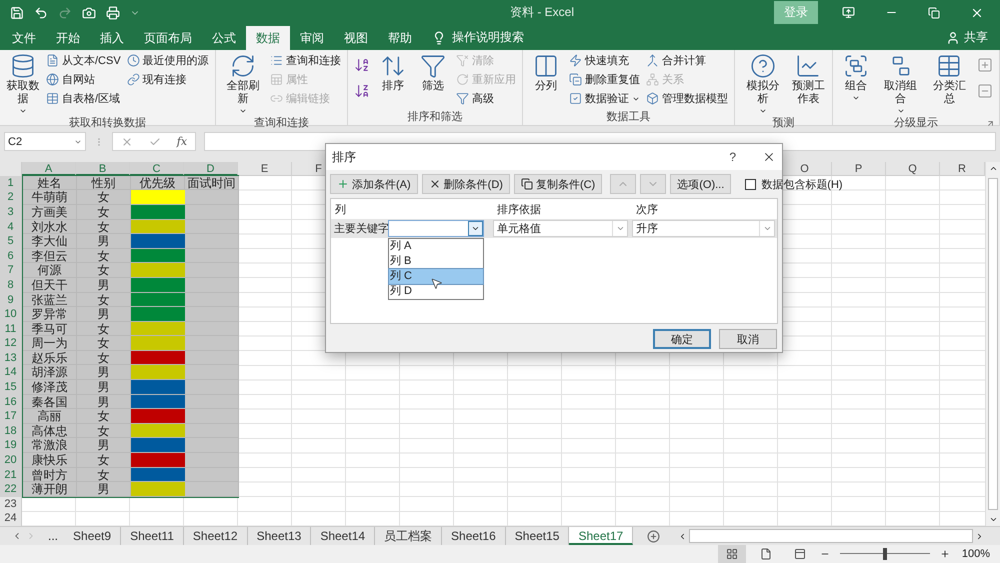  I want to click on camera-icon, so click(89, 13).